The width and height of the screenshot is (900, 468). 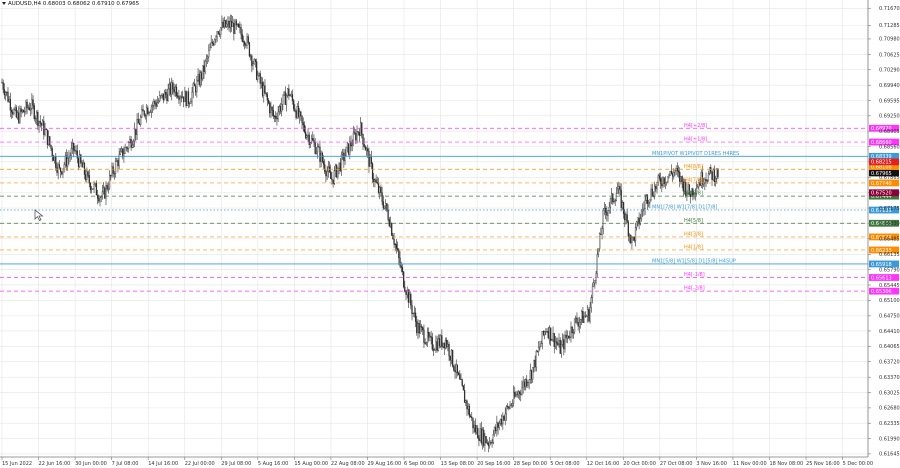 I want to click on level-label: H4[3/8], so click(x=693, y=234).